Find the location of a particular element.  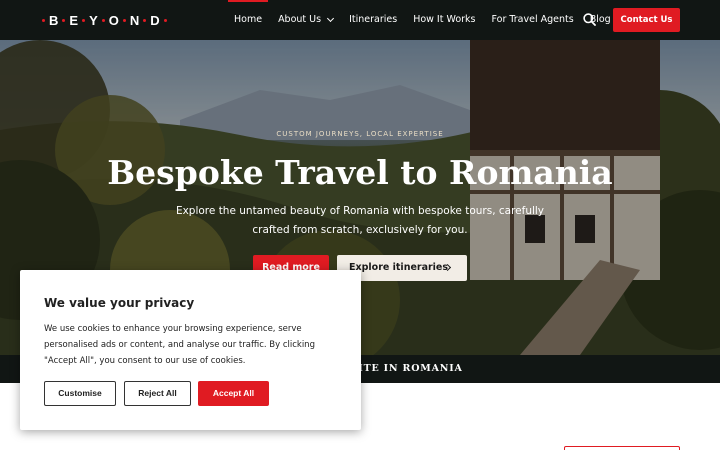

hero-tagline: CUSTOM JOURNEYS, LOCAL EXPERTISE is located at coordinates (360, 134).